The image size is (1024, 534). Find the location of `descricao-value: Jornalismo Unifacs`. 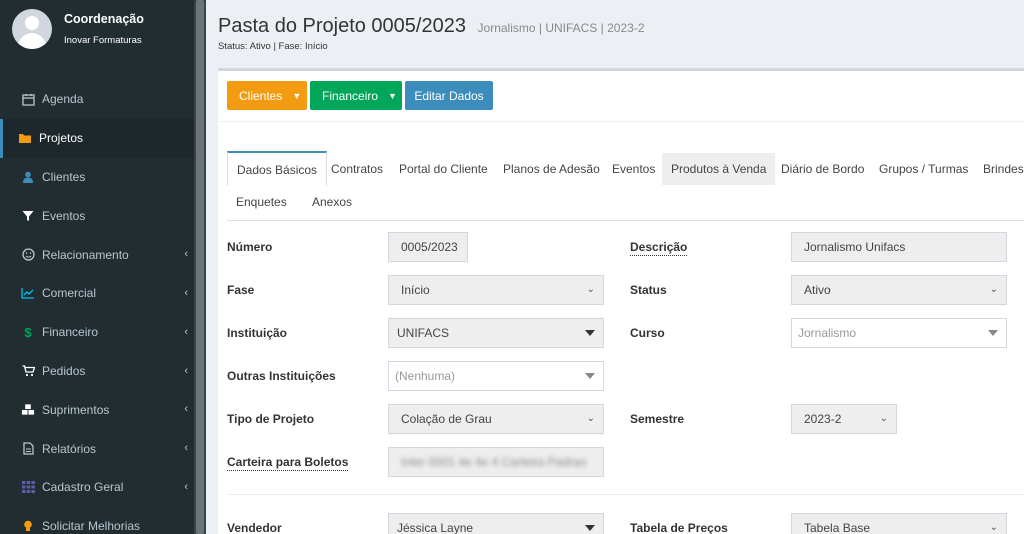

descricao-value: Jornalismo Unifacs is located at coordinates (855, 247).